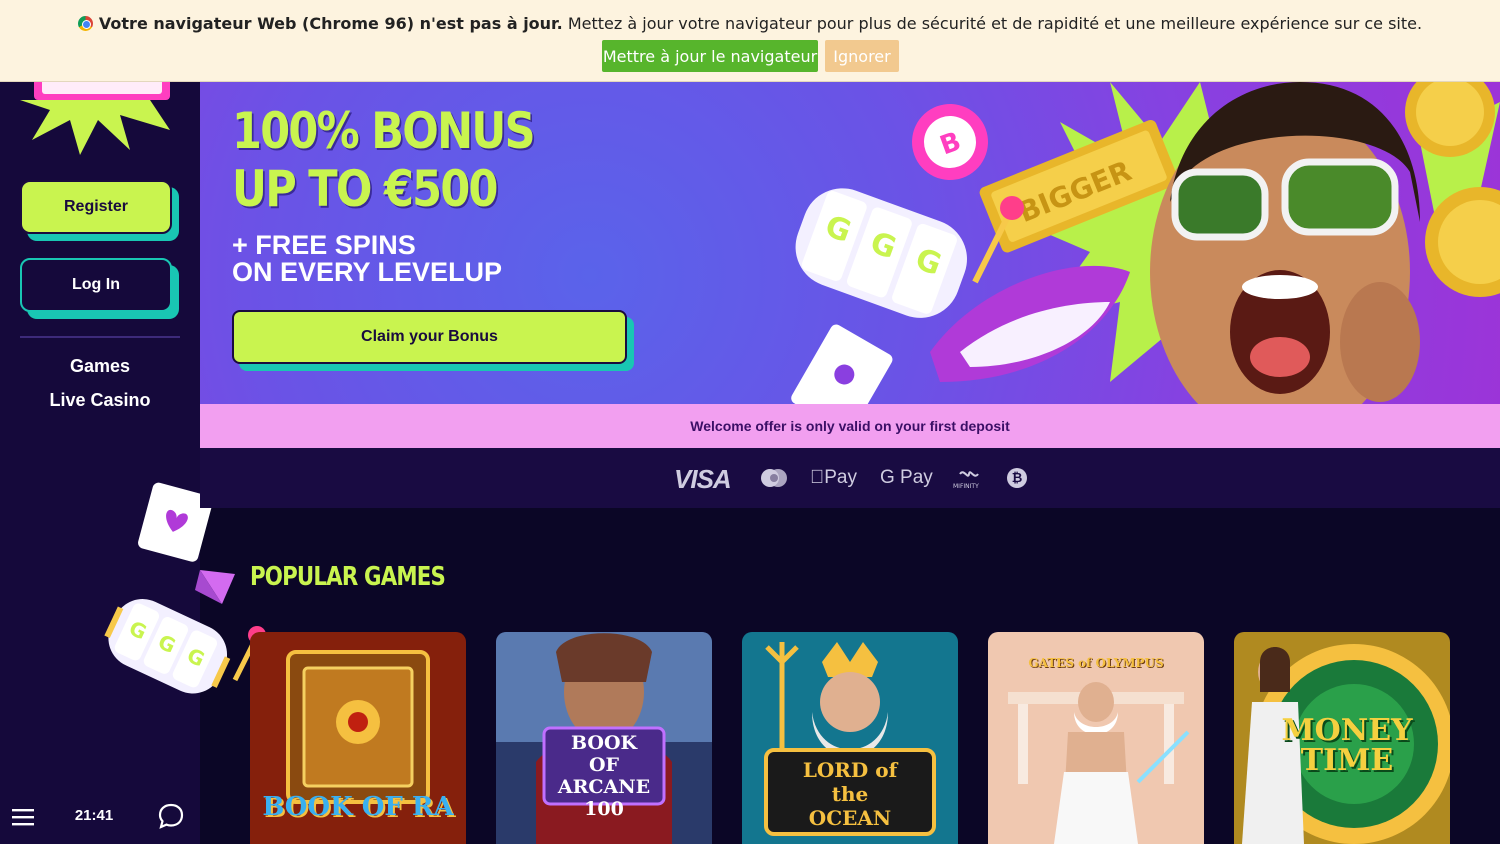 The width and height of the screenshot is (1500, 844). Describe the element at coordinates (966, 486) in the screenshot. I see `mifinity-label: MIFINITY` at that location.